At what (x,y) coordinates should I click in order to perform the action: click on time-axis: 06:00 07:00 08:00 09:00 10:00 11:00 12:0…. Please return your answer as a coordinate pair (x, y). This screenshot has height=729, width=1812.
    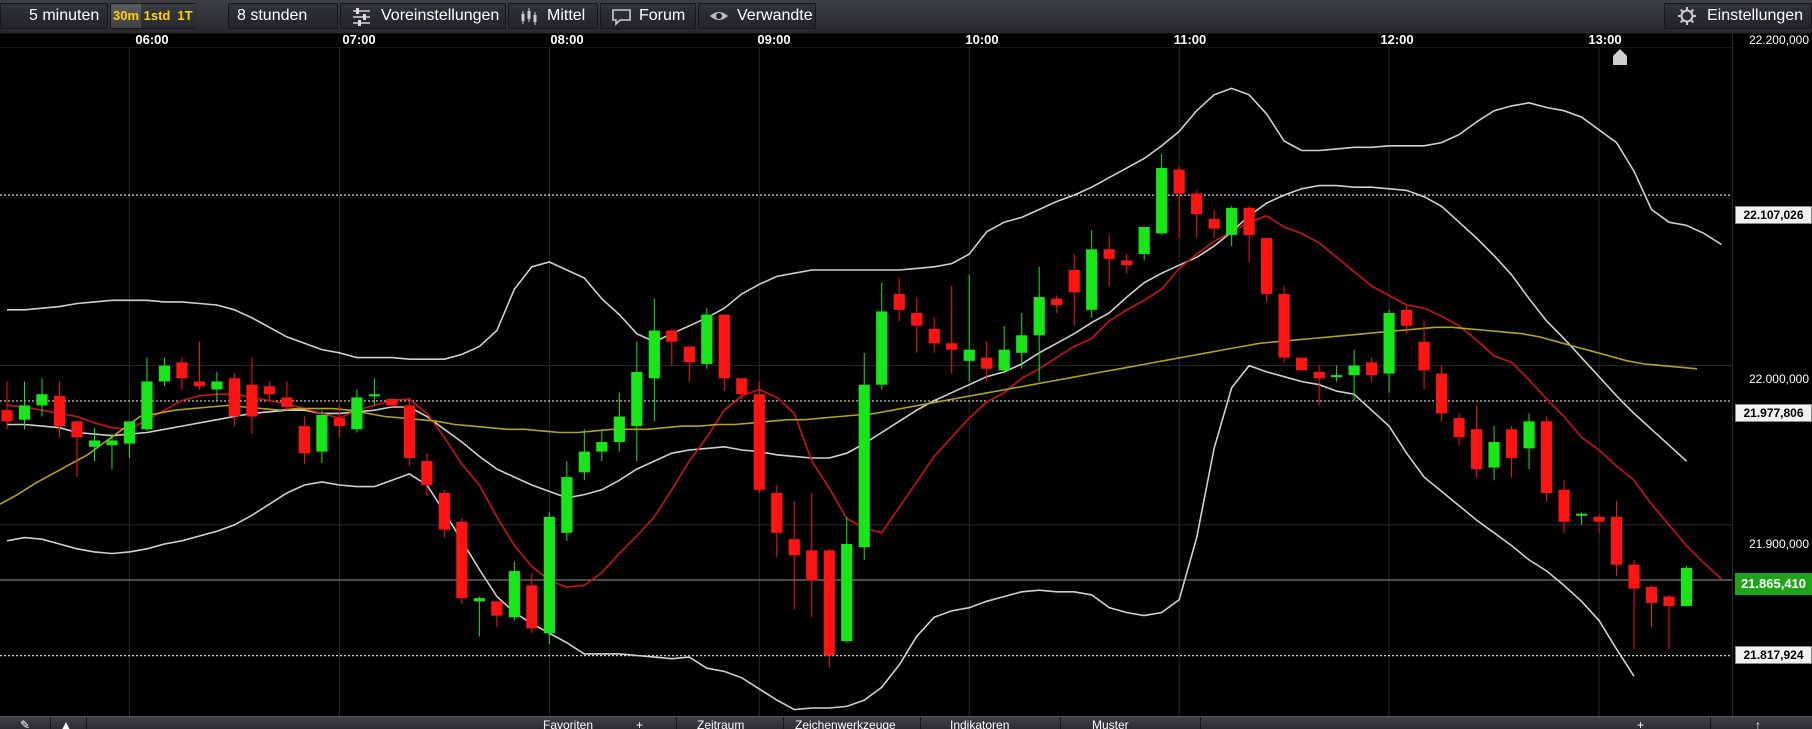
    Looking at the image, I should click on (866, 40).